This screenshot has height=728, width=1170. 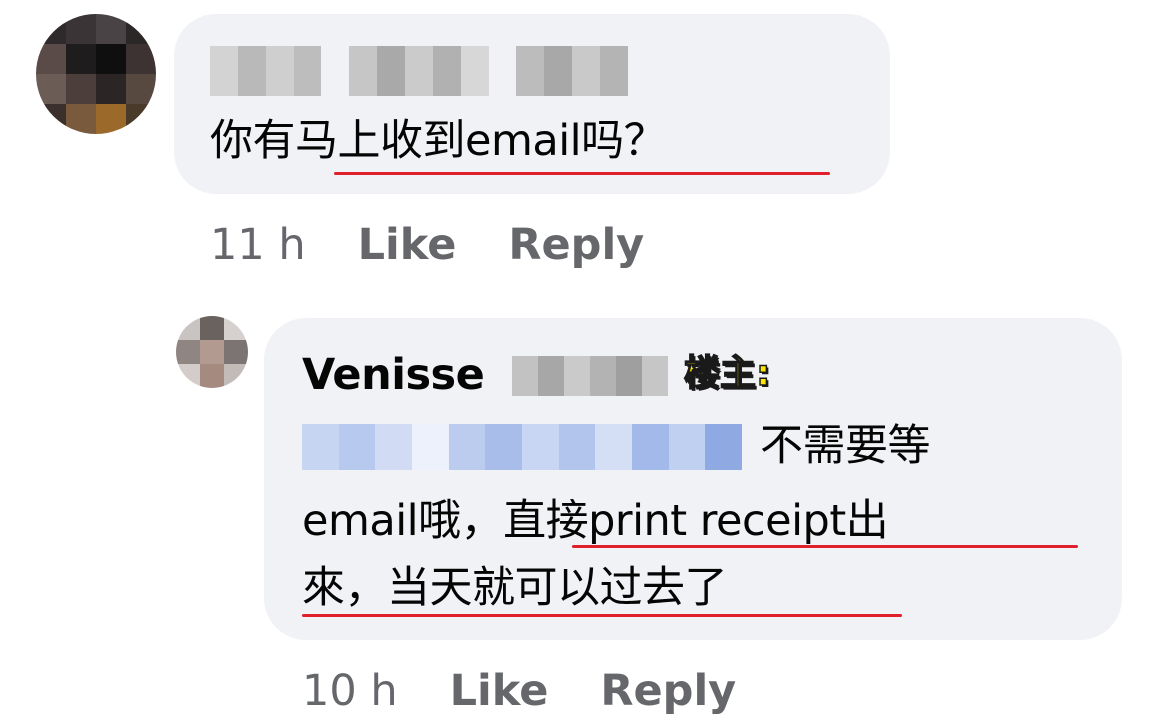 What do you see at coordinates (727, 373) in the screenshot?
I see `op-label: 楼主:` at bounding box center [727, 373].